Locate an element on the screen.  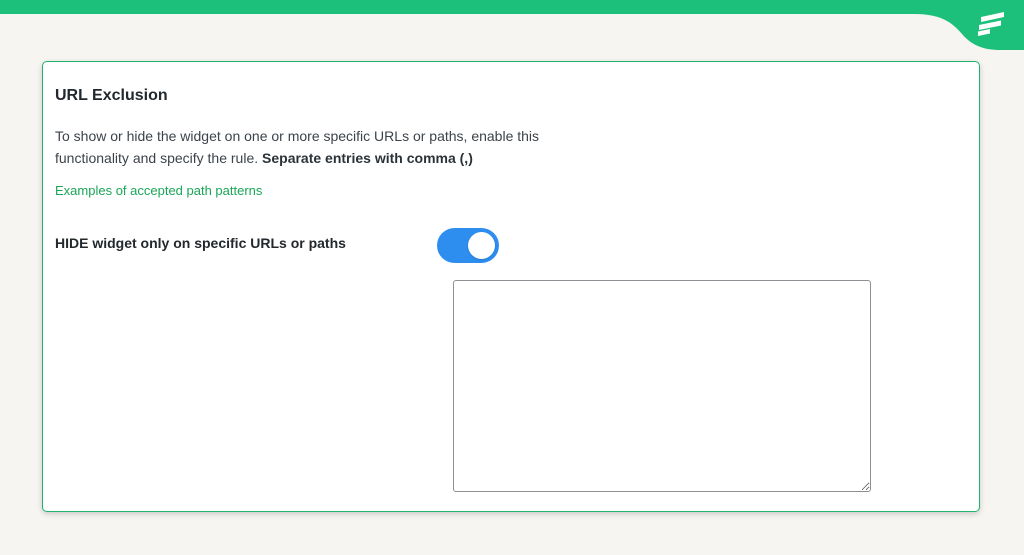
examples-path-patterns-link: Examples of accepted path patterns is located at coordinates (158, 190).